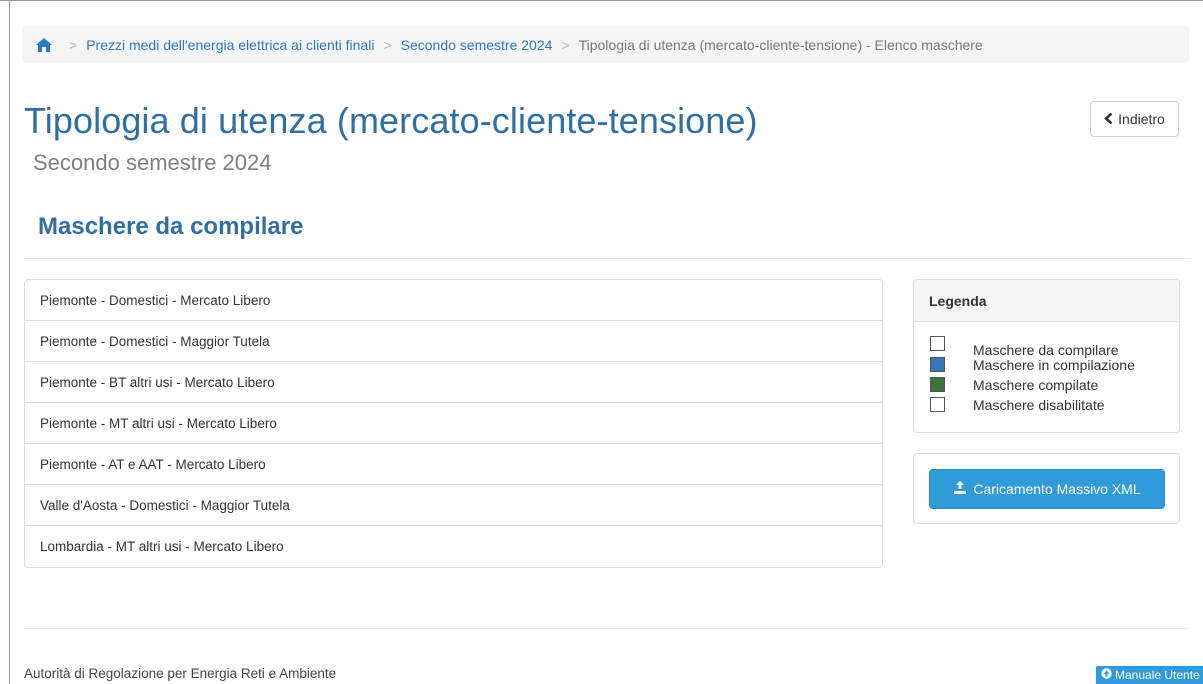 The height and width of the screenshot is (684, 1203). I want to click on window-frame-top, so click(601, 0).